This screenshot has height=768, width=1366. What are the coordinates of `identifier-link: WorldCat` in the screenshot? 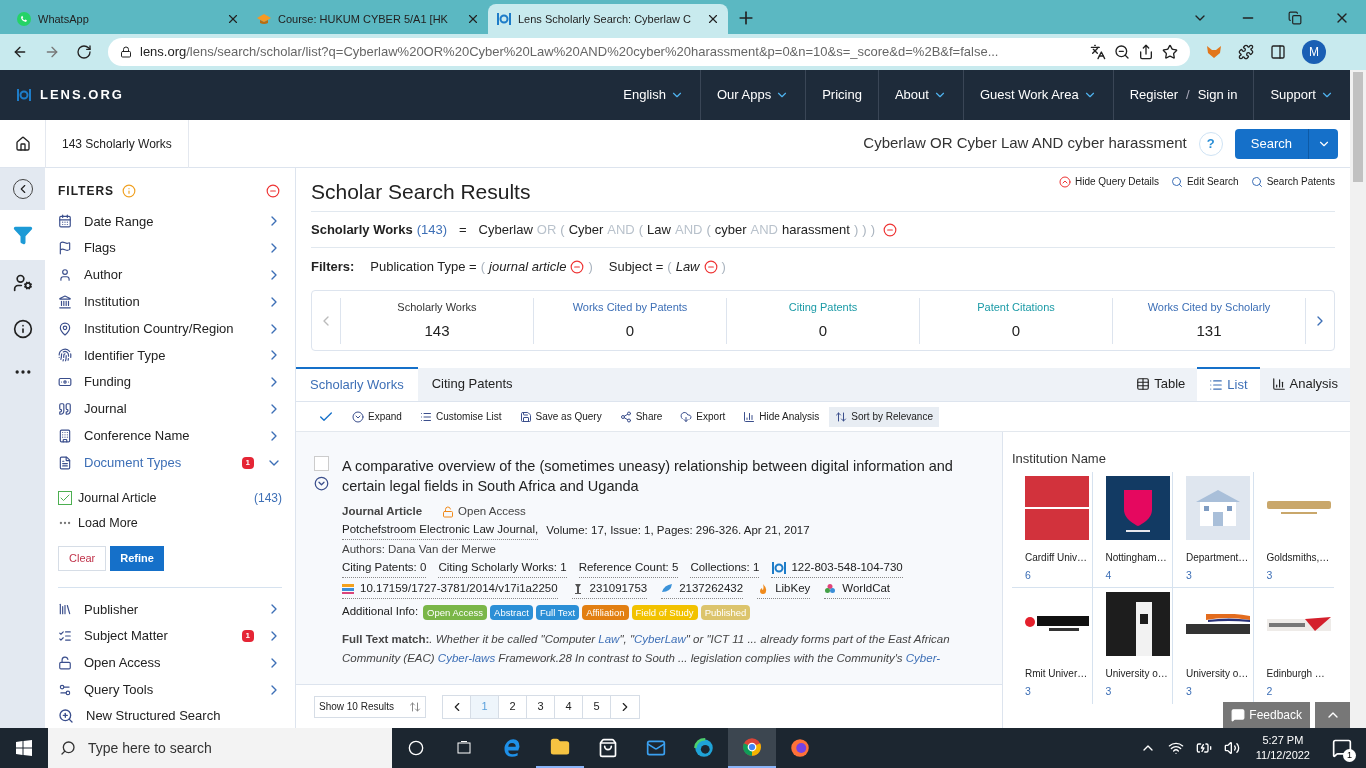 It's located at (857, 589).